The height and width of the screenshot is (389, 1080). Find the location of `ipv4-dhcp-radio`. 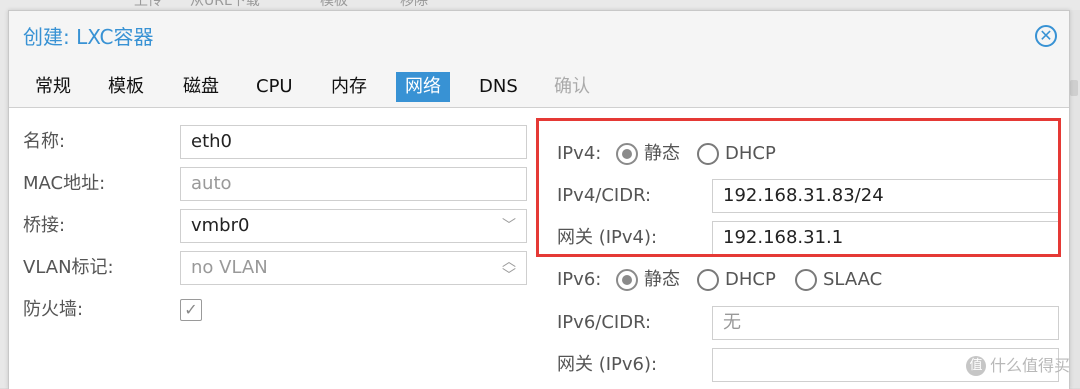

ipv4-dhcp-radio is located at coordinates (708, 154).